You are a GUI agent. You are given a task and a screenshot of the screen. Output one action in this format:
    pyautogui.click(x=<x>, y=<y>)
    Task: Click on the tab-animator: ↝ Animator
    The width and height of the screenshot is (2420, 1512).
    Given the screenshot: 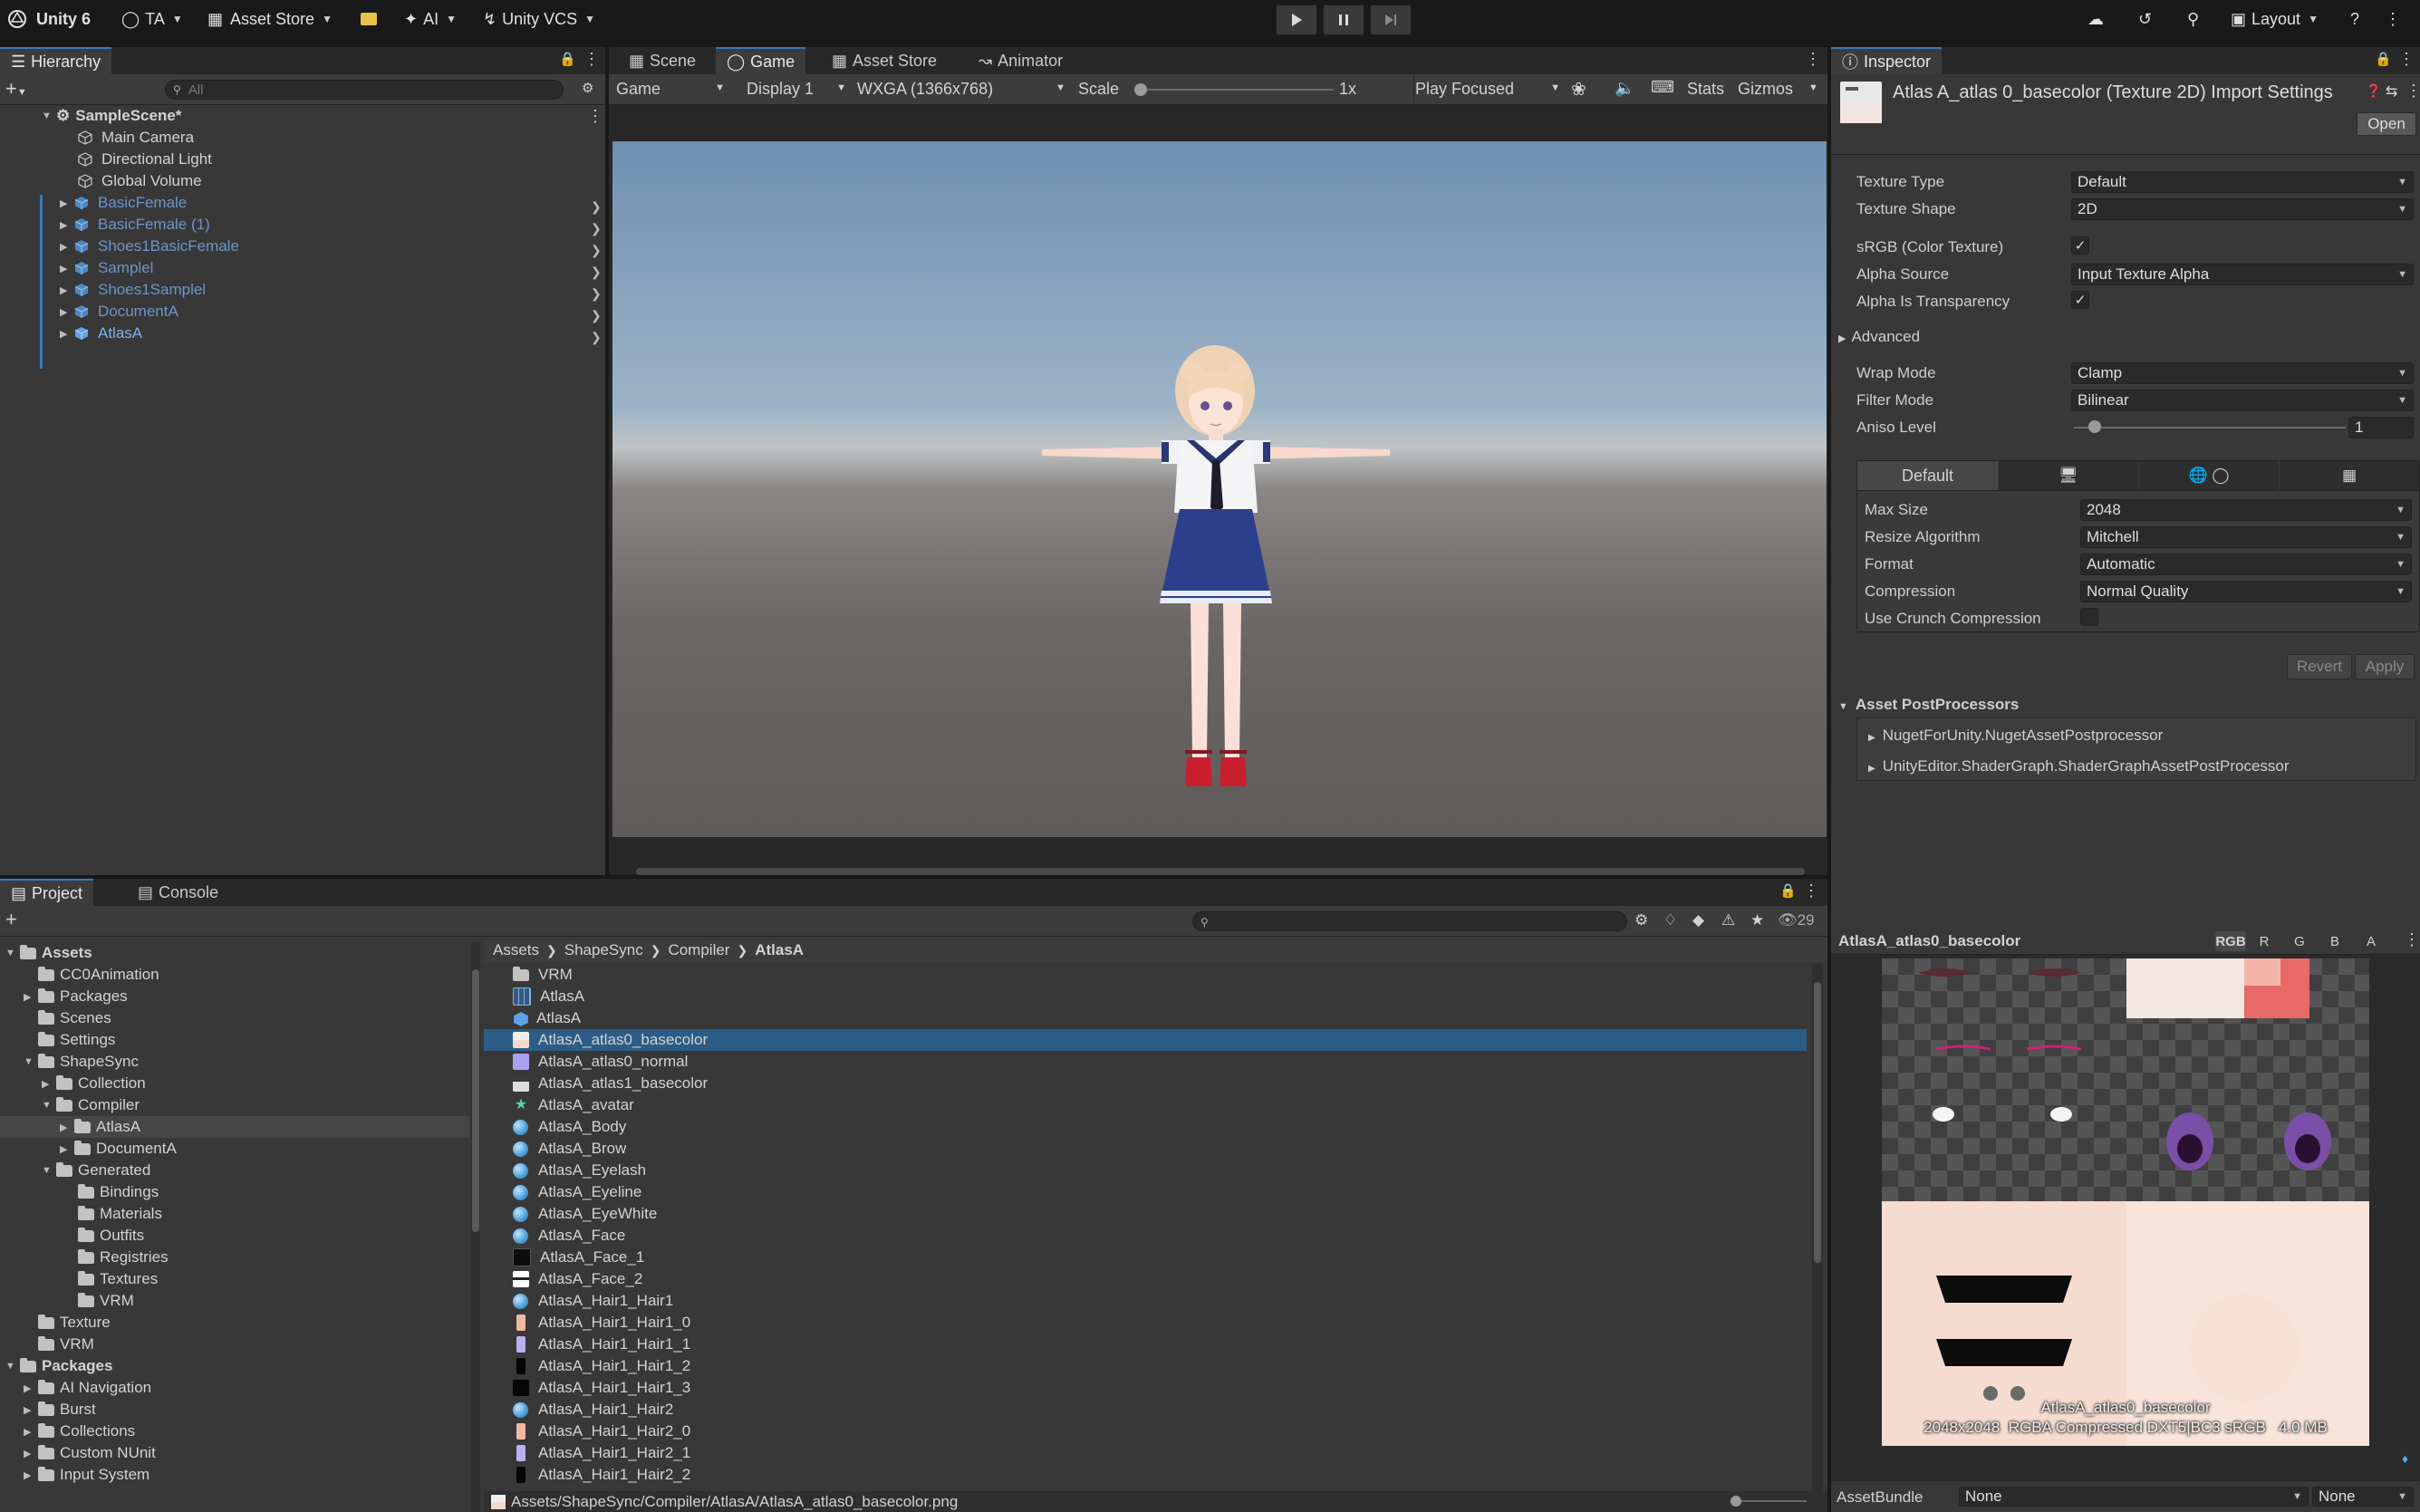 What is the action you would take?
    pyautogui.click(x=1021, y=60)
    